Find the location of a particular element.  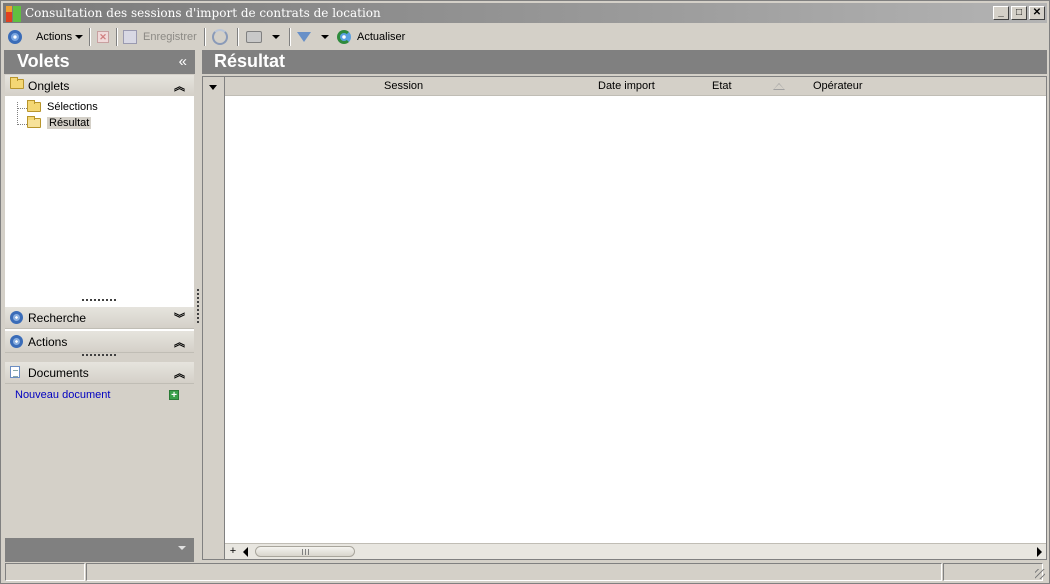

section-onglets: Onglets ︽ is located at coordinates (99, 86).